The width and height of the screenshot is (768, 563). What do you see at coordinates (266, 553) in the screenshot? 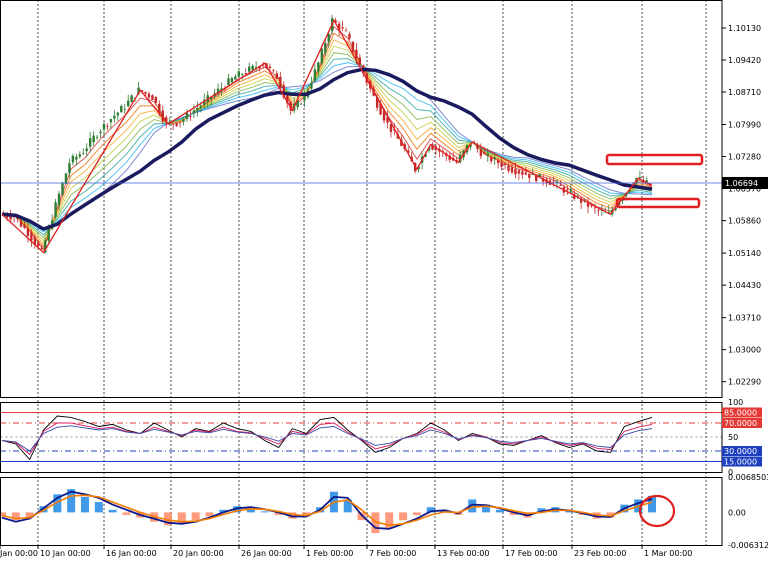
I see `x-tick-label: 26 Jan 00:00` at bounding box center [266, 553].